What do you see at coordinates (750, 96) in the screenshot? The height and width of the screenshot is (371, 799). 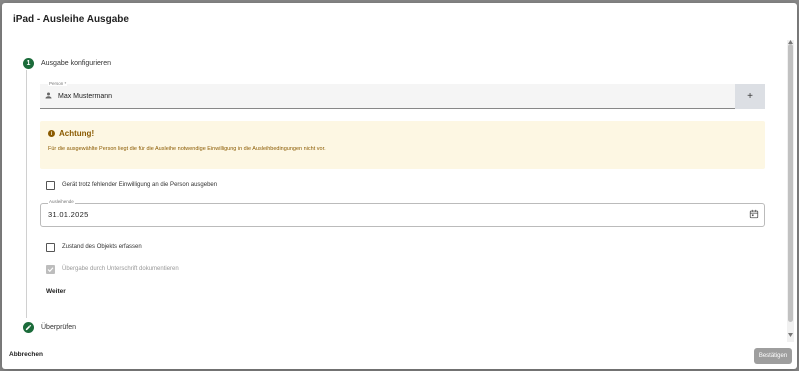 I see `add-person-button: +` at bounding box center [750, 96].